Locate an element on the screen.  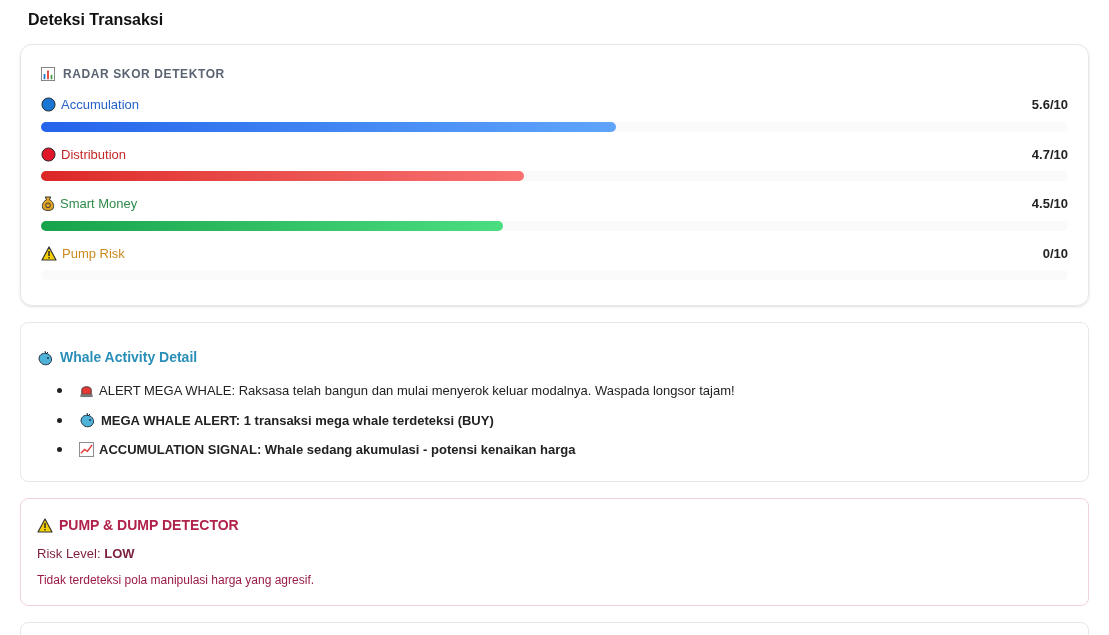
whale-alert-text: MEGA WHALE ALERT: 1 transaksi mega whale terdeteksi (BUY) is located at coordinates (297, 420).